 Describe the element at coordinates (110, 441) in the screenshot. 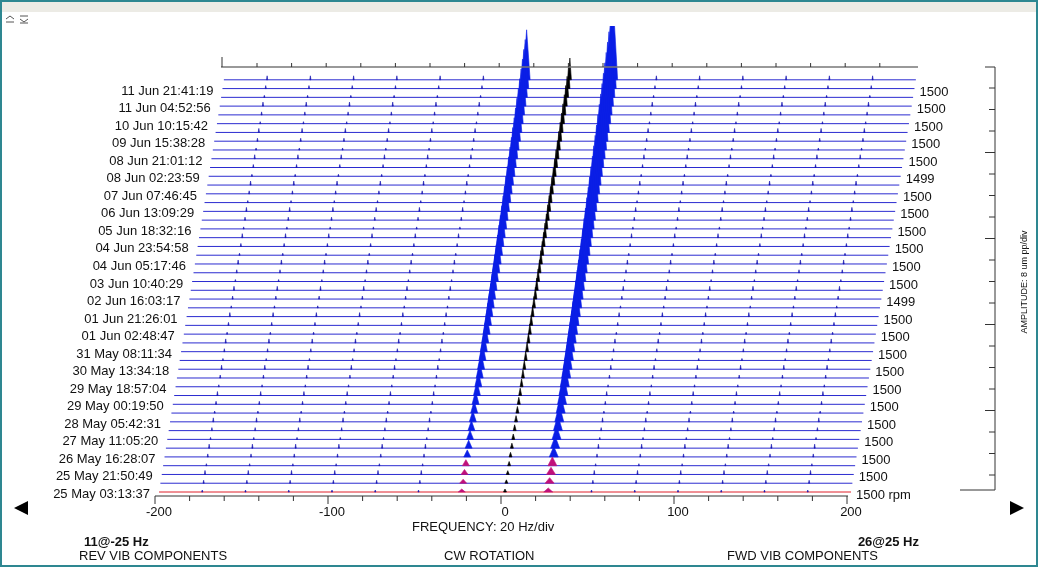

I see `timestamp-label: 27 May 11:05:20` at that location.